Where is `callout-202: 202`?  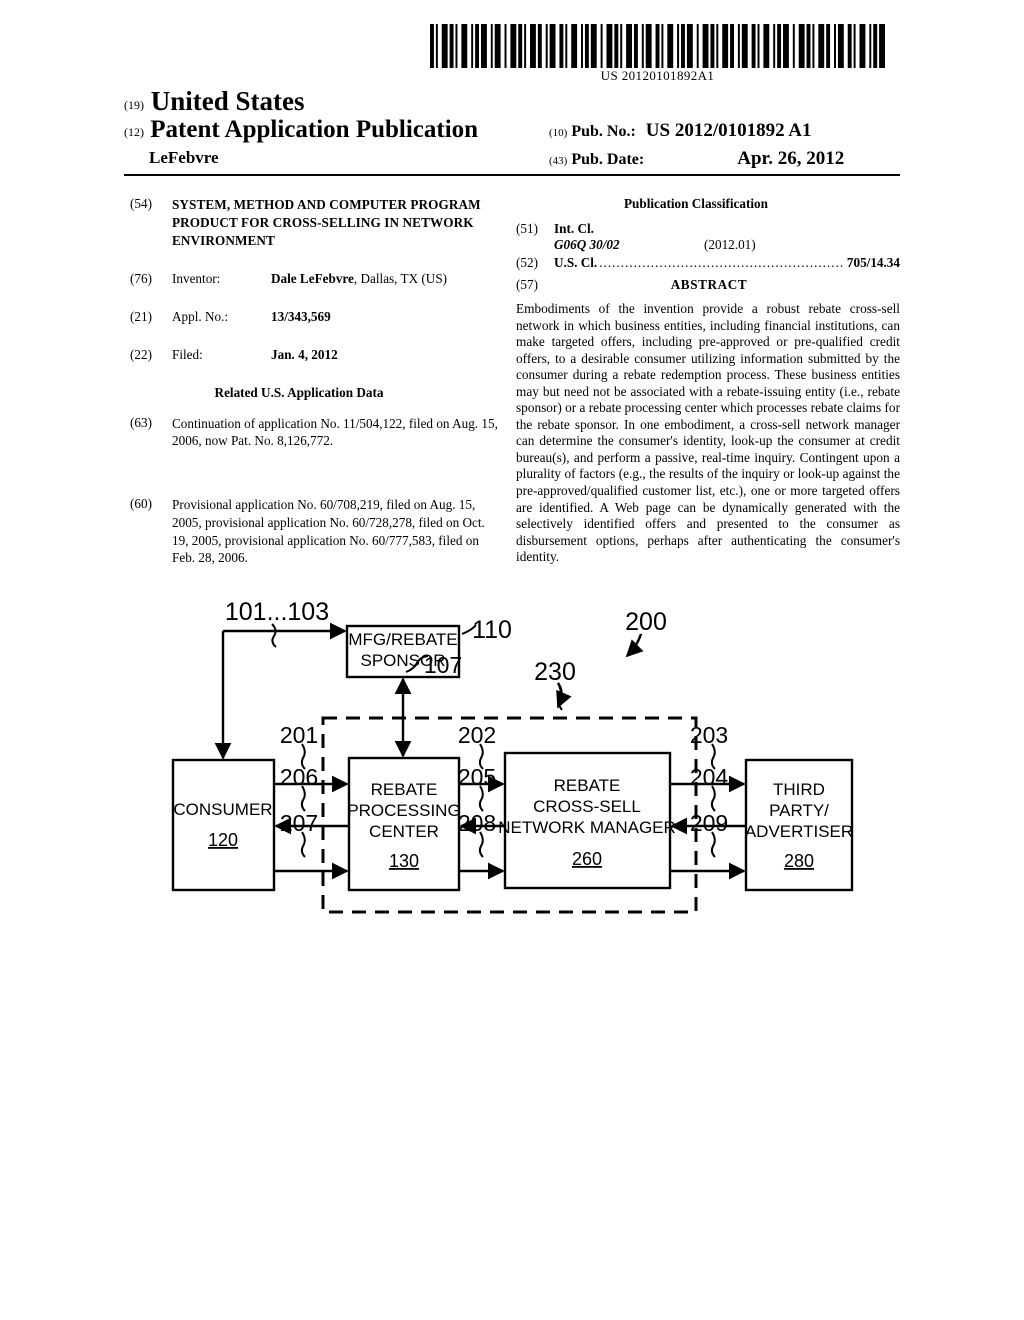
callout-202: 202 is located at coordinates (477, 735).